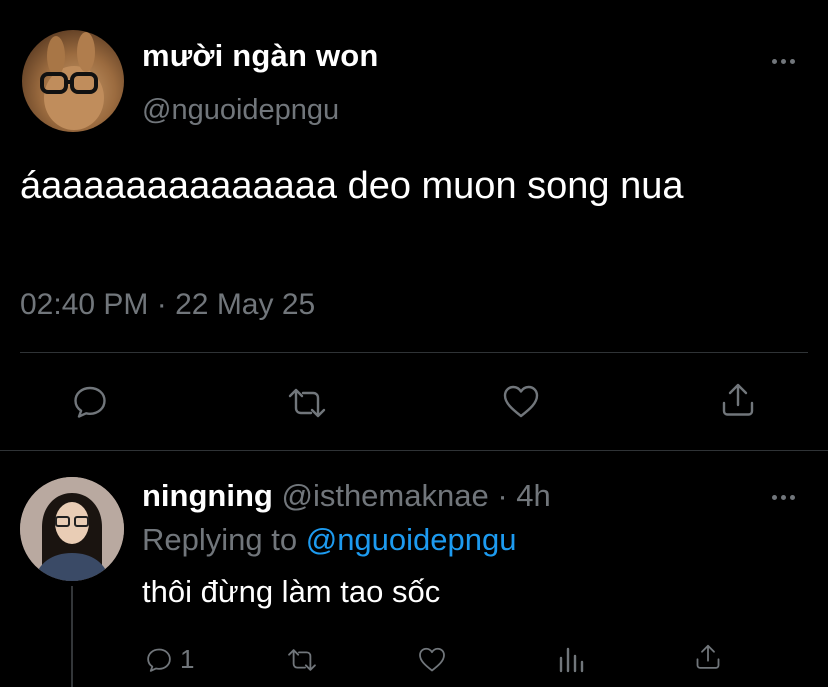 This screenshot has height=687, width=828. What do you see at coordinates (187, 659) in the screenshot?
I see `reply-count: 1` at bounding box center [187, 659].